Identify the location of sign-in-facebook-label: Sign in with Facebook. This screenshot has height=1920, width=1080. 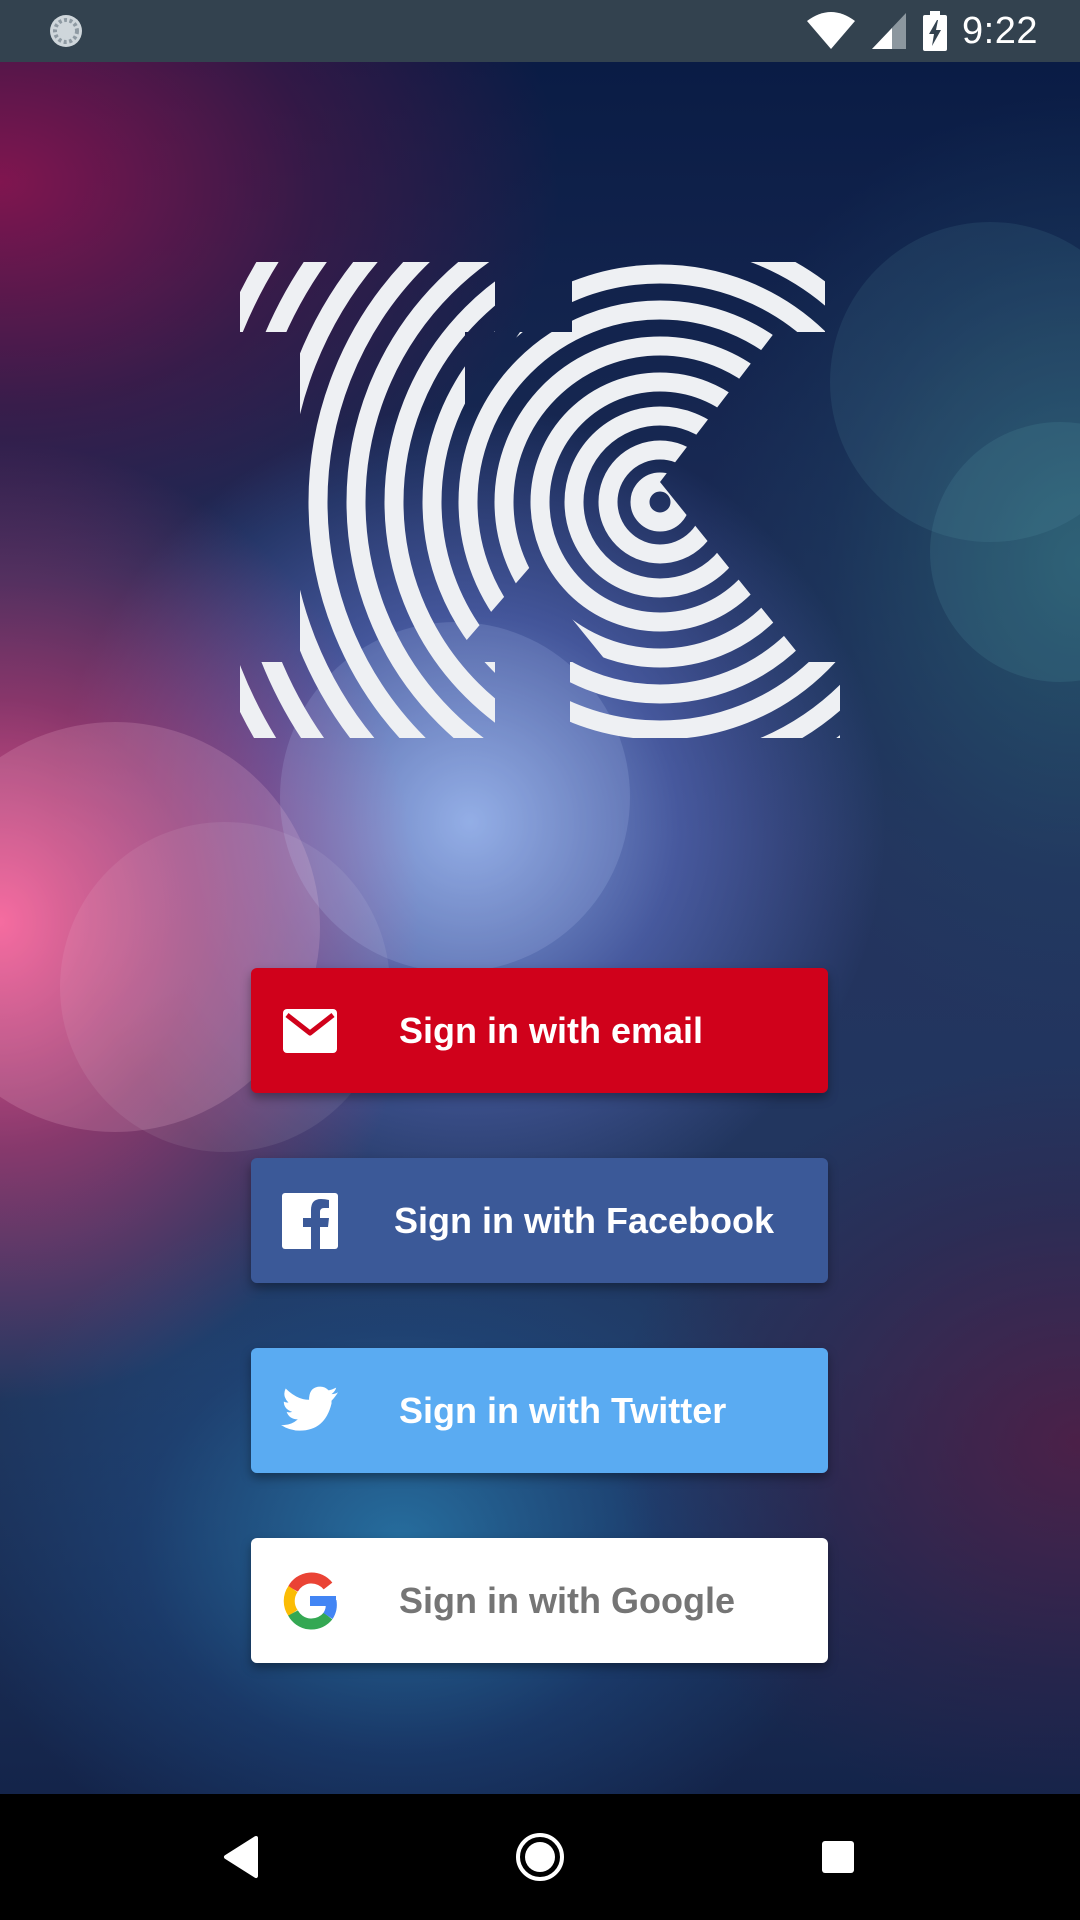
(584, 1220).